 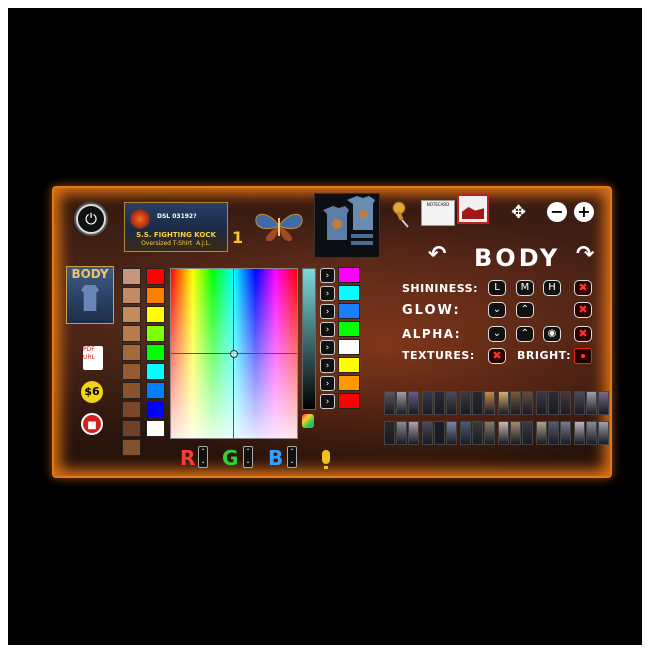 What do you see at coordinates (583, 310) in the screenshot?
I see `glow-clear-button: ✖` at bounding box center [583, 310].